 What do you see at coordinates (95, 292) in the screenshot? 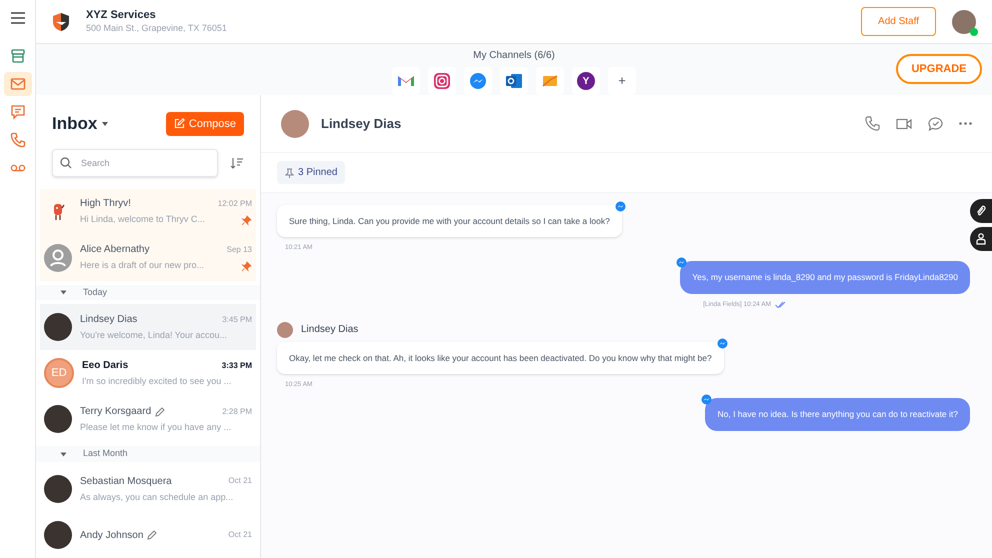
I see `section-label: Today` at bounding box center [95, 292].